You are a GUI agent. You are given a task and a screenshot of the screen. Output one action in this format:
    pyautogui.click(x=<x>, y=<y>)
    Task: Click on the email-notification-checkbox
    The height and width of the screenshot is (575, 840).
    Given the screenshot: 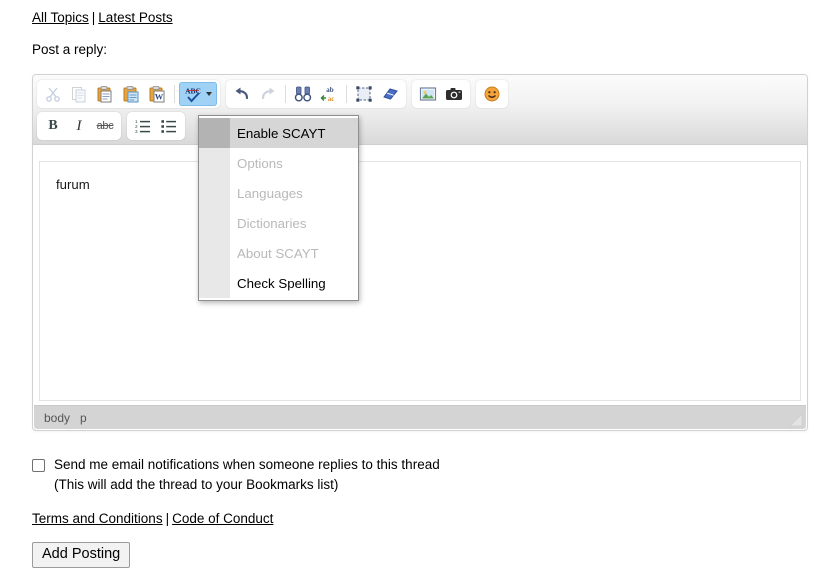 What is the action you would take?
    pyautogui.click(x=38, y=465)
    